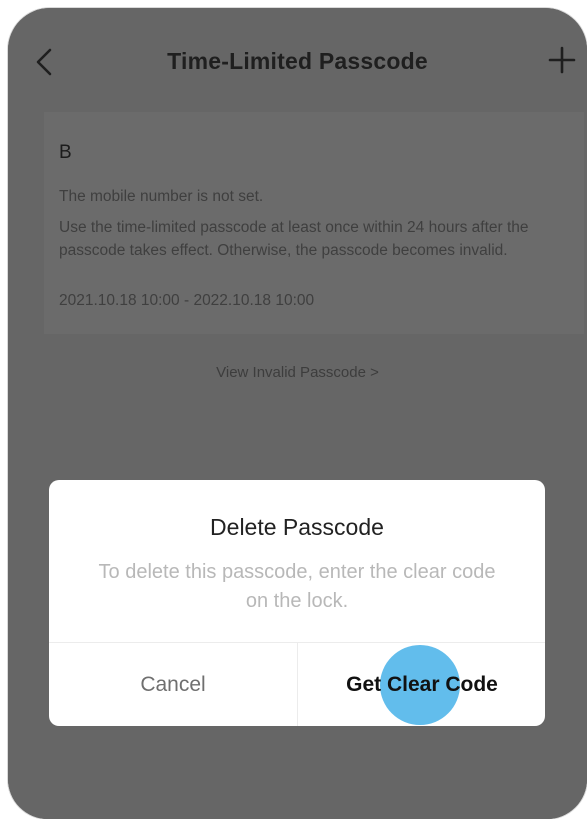  I want to click on view-invalid-passcode-link: View Invalid Passcode >, so click(297, 372).